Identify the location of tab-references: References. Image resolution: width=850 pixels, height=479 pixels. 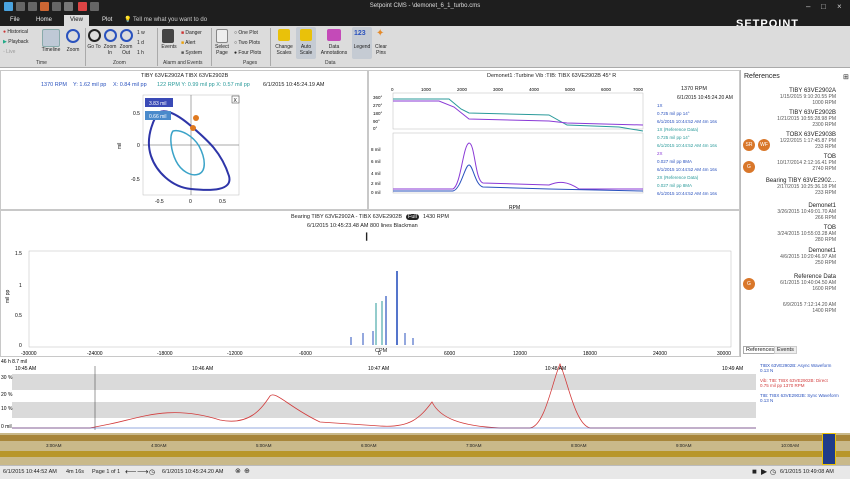
(760, 350).